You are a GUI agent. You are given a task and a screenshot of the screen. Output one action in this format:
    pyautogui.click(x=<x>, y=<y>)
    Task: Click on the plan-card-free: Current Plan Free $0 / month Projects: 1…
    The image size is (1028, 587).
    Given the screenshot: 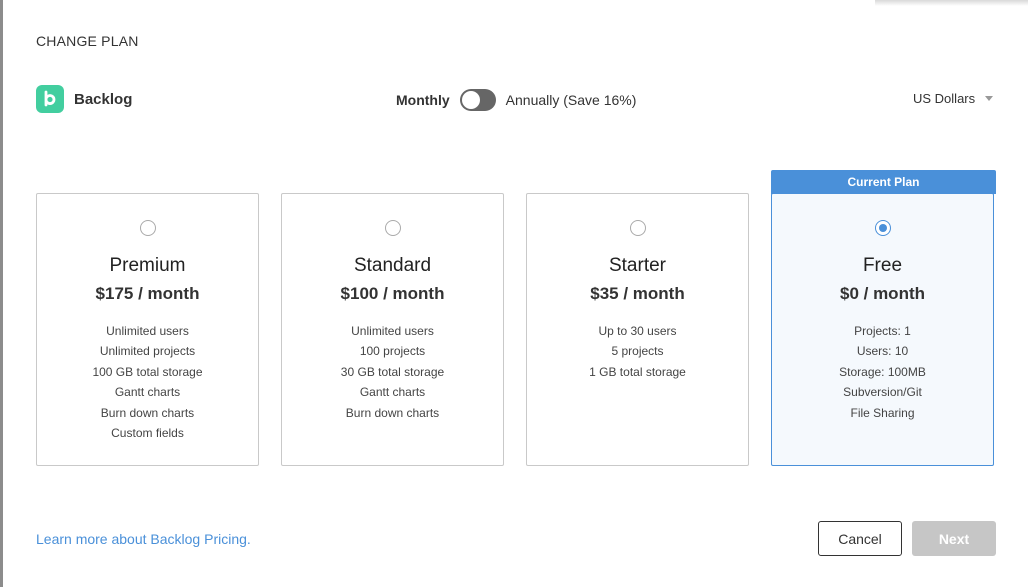 What is the action you would take?
    pyautogui.click(x=883, y=318)
    